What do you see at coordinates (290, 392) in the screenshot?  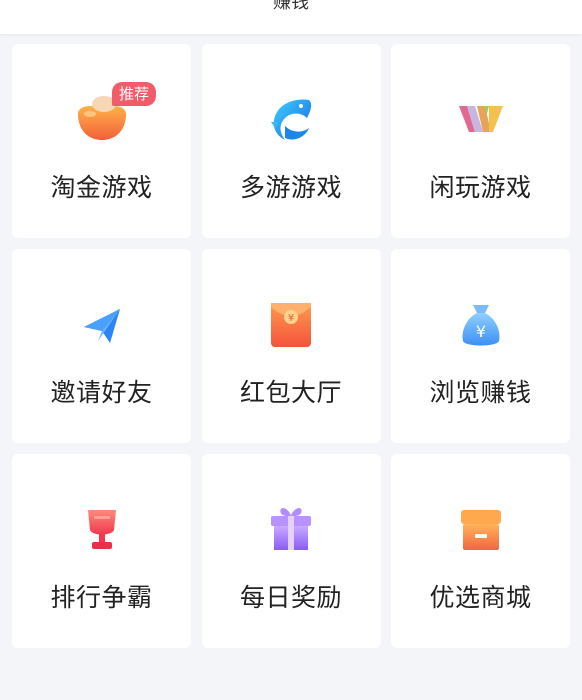 I see `card-label: 红包大厅` at bounding box center [290, 392].